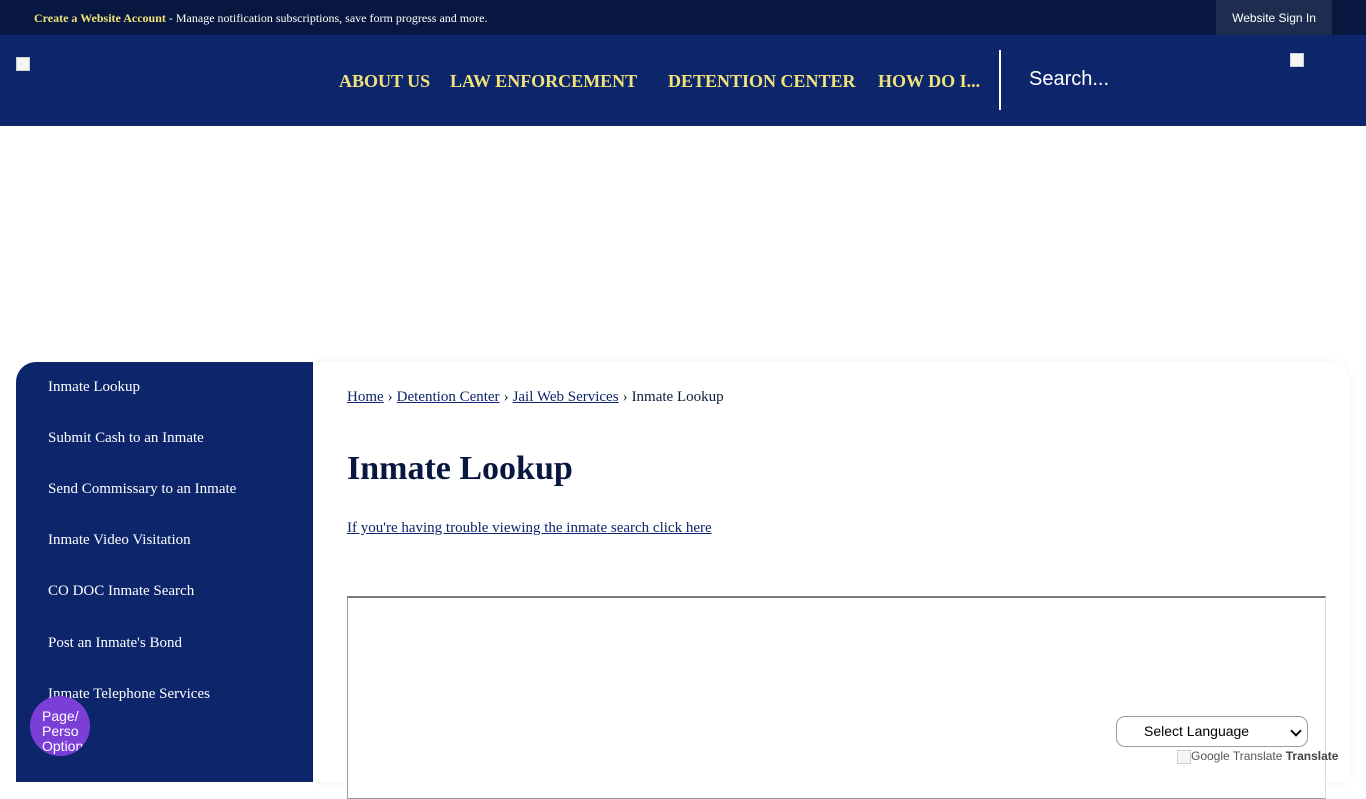 The height and width of the screenshot is (799, 1366). What do you see at coordinates (119, 540) in the screenshot?
I see `sidebar-item-video-visitation: Inmate Video Visitation` at bounding box center [119, 540].